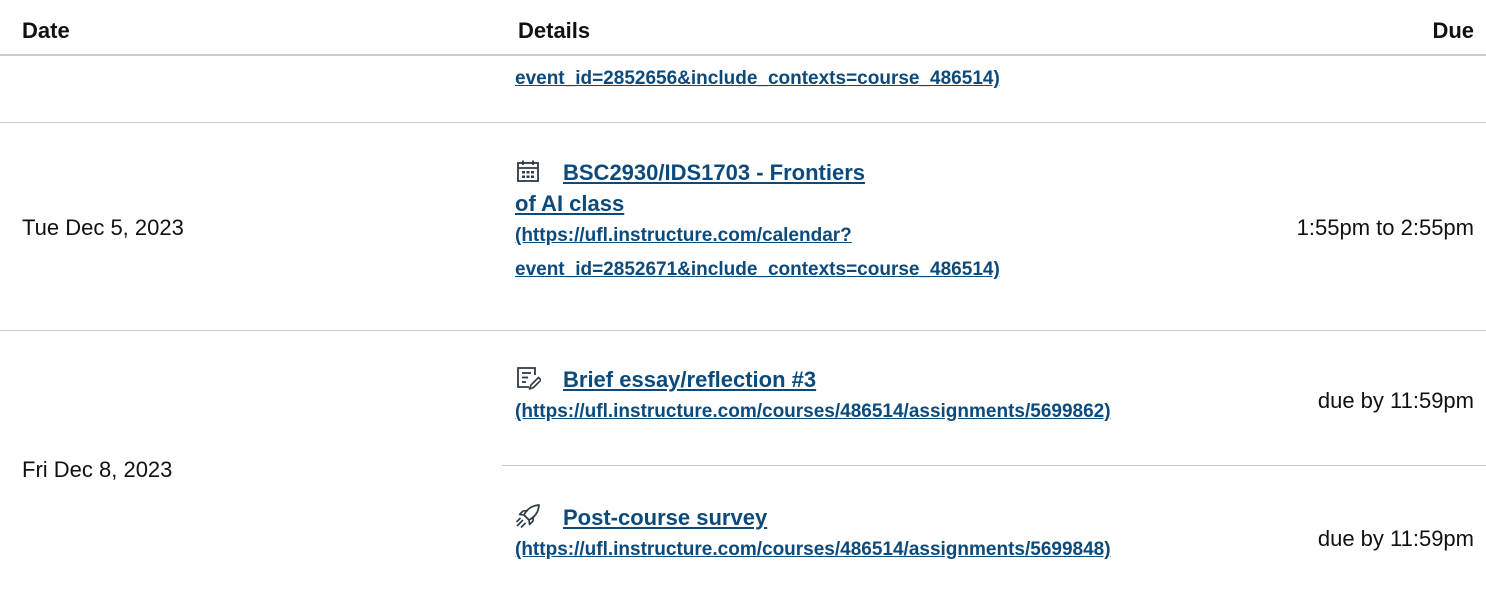  What do you see at coordinates (97, 469) in the screenshot?
I see `row-date: Fri Dec 8, 2023` at bounding box center [97, 469].